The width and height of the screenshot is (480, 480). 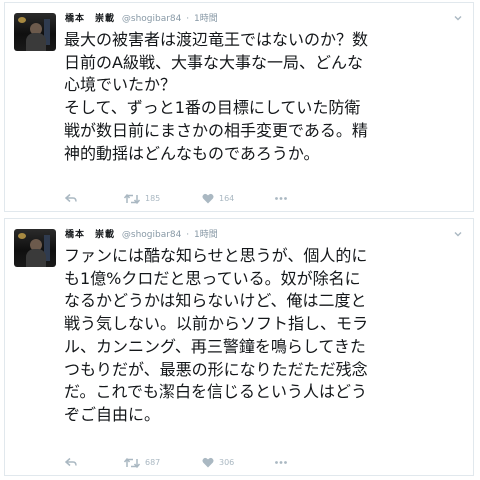 What do you see at coordinates (112, 414) in the screenshot?
I see `tweet-text-line: ぞご自由に。` at bounding box center [112, 414].